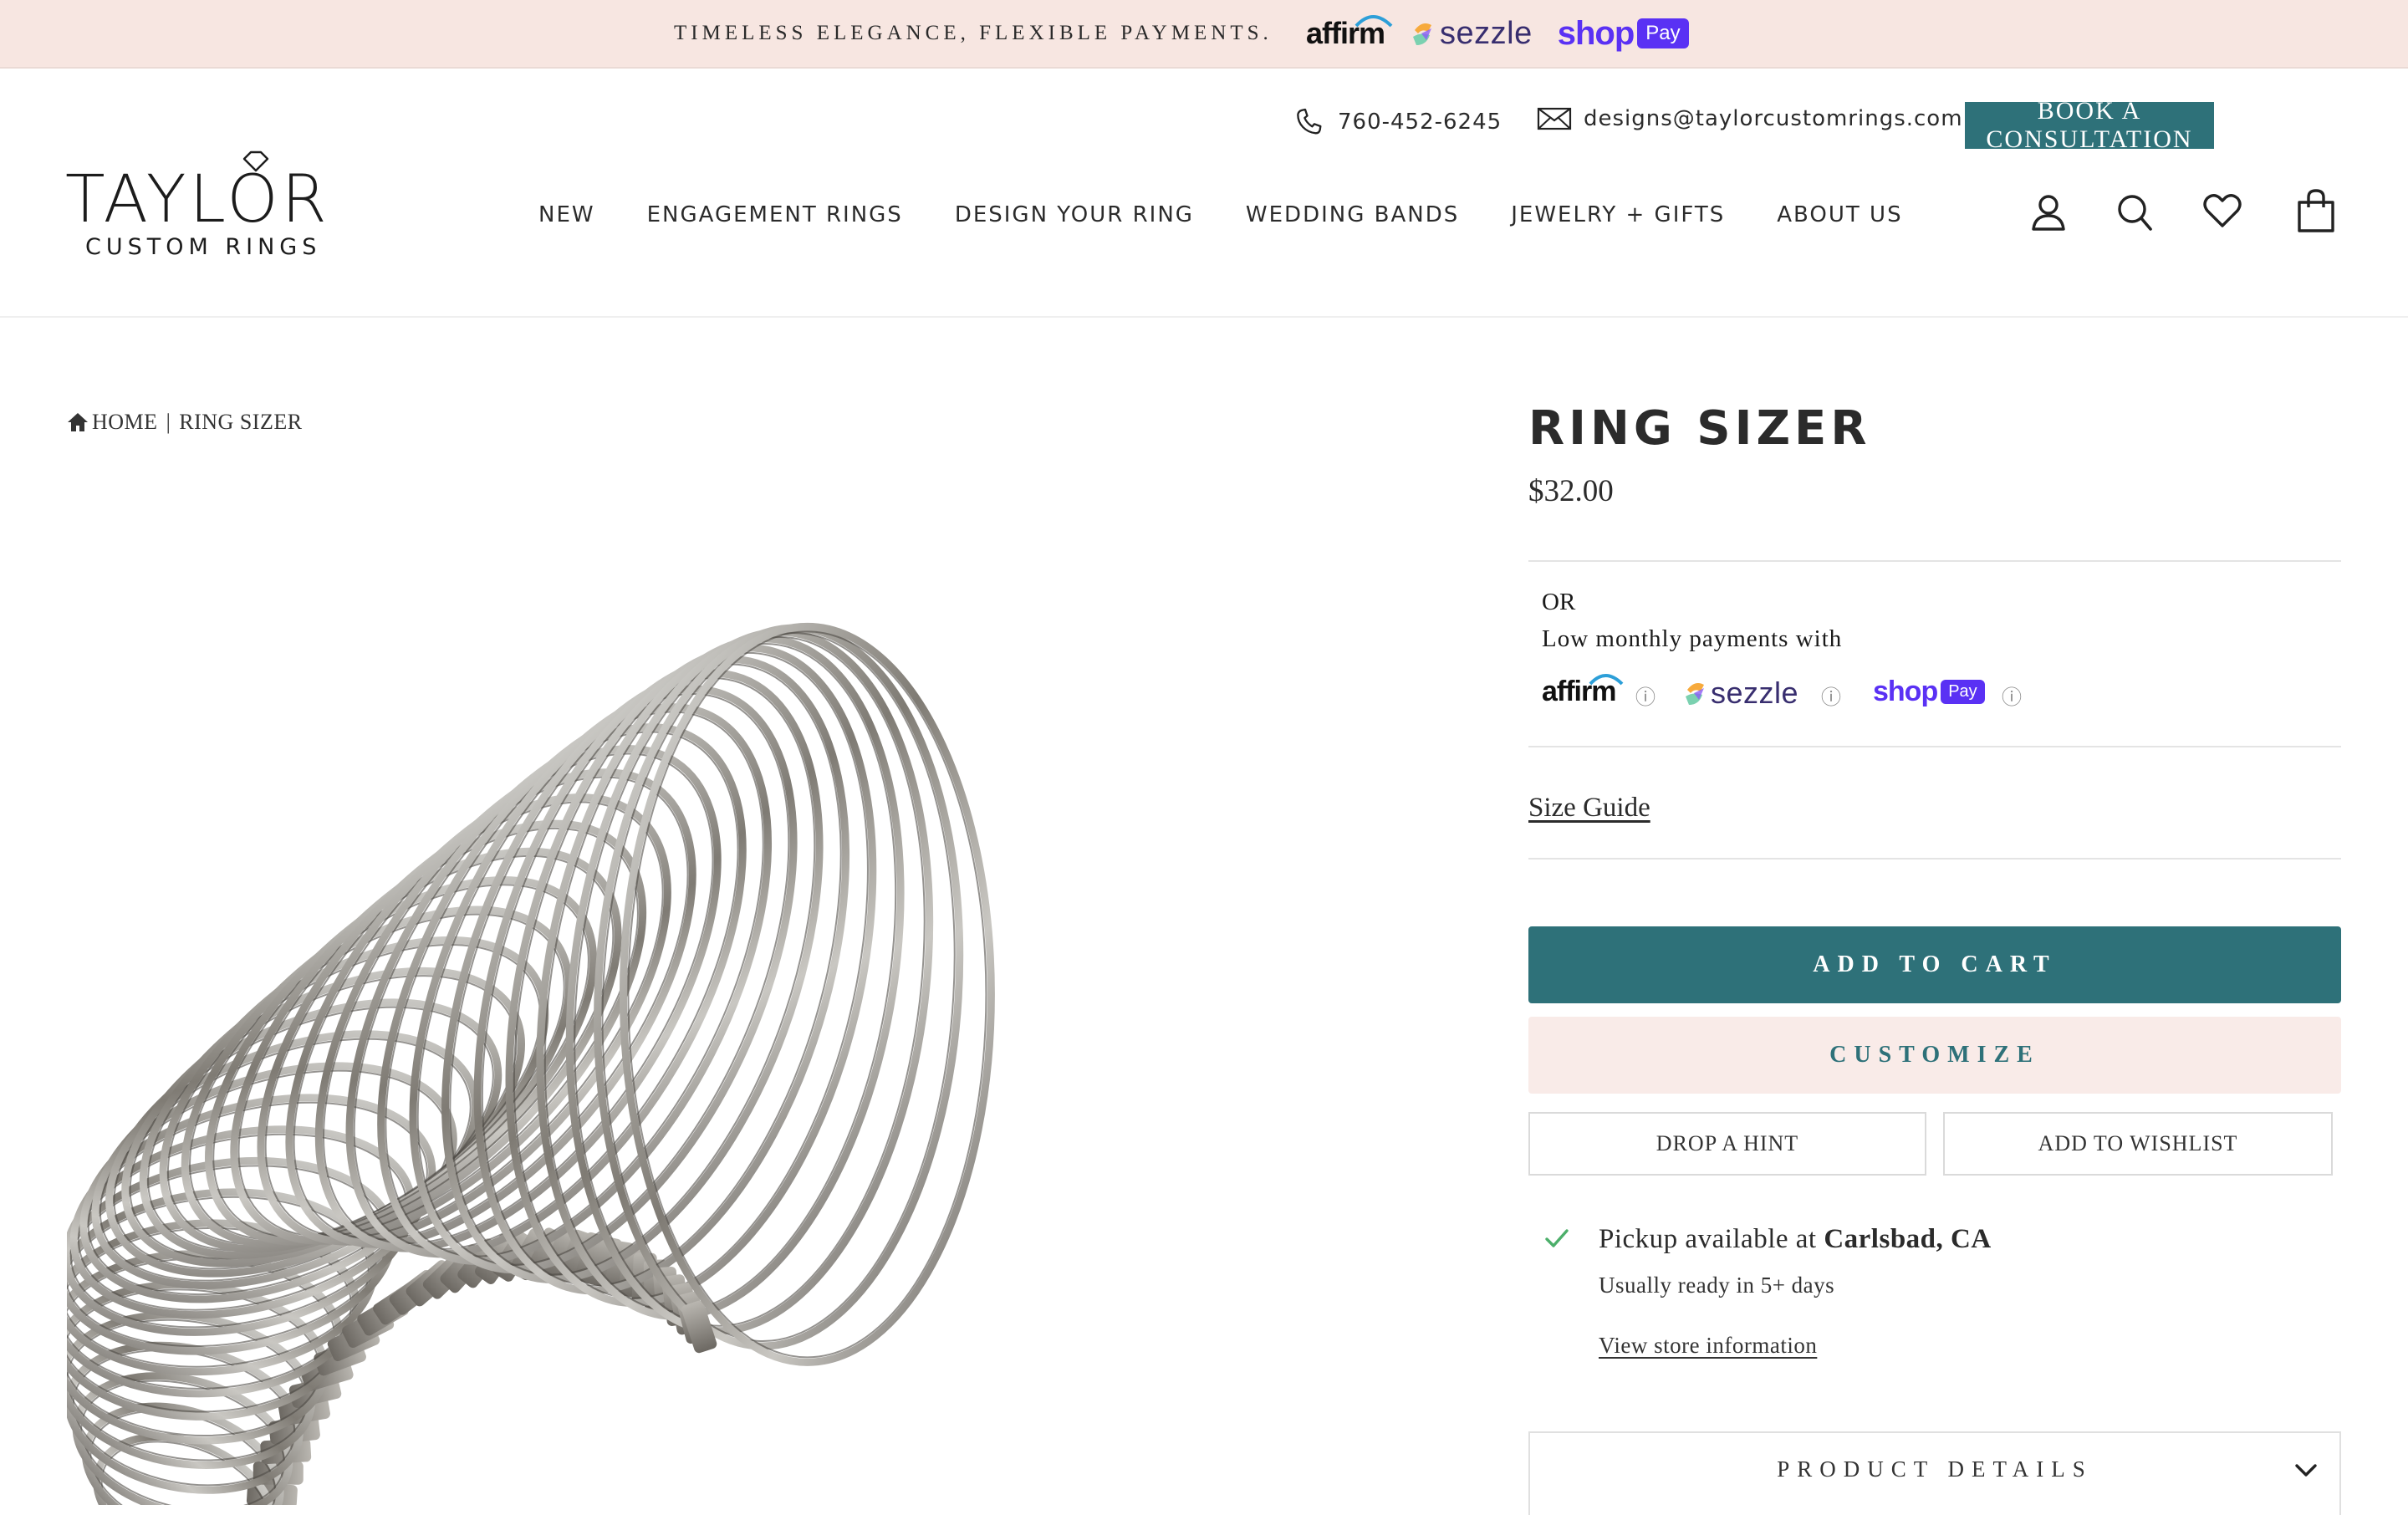 The image size is (2408, 1515). Describe the element at coordinates (1373, 21) in the screenshot. I see `affirm-arc-icon` at that location.